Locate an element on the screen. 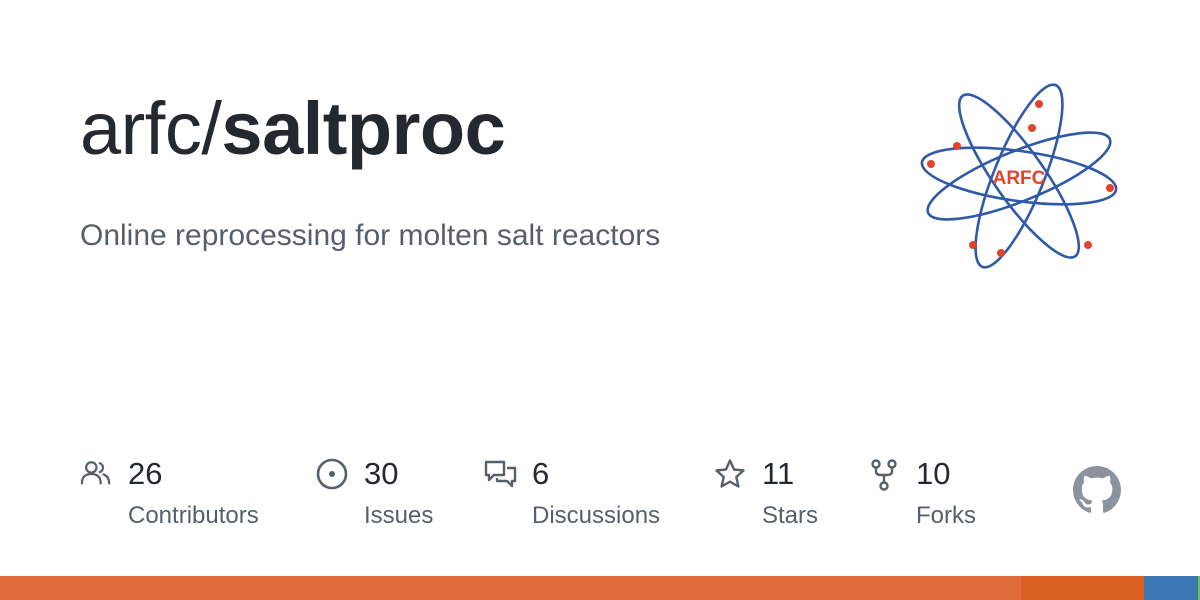 This screenshot has width=1200, height=600. contributors-count: 26 is located at coordinates (145, 473).